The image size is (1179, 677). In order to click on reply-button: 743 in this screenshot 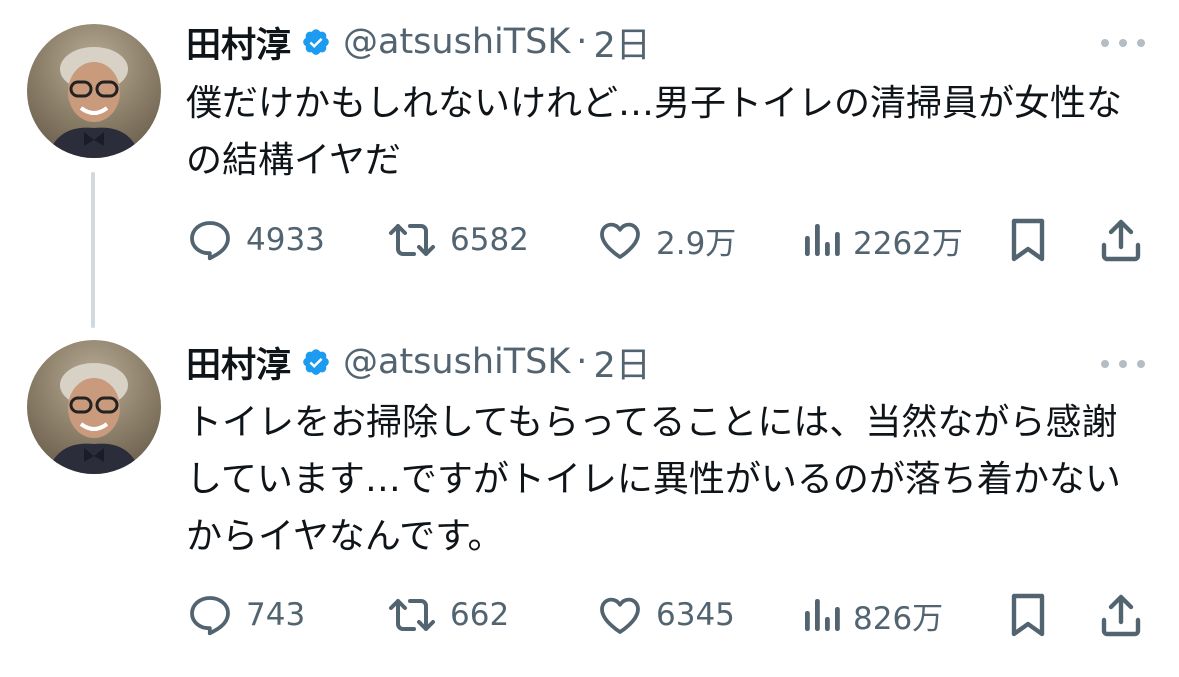, I will do `click(245, 615)`.